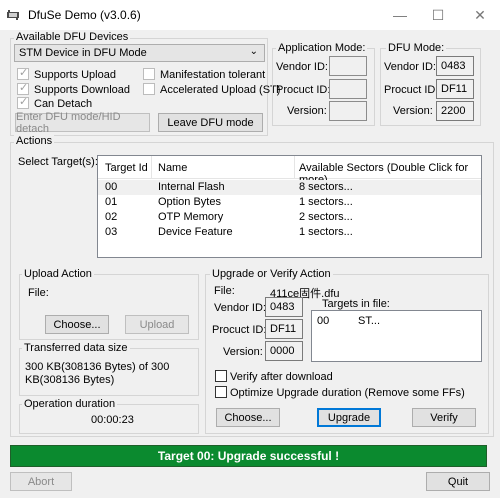 The image size is (500, 498). I want to click on row-name: Internal Flash, so click(191, 187).